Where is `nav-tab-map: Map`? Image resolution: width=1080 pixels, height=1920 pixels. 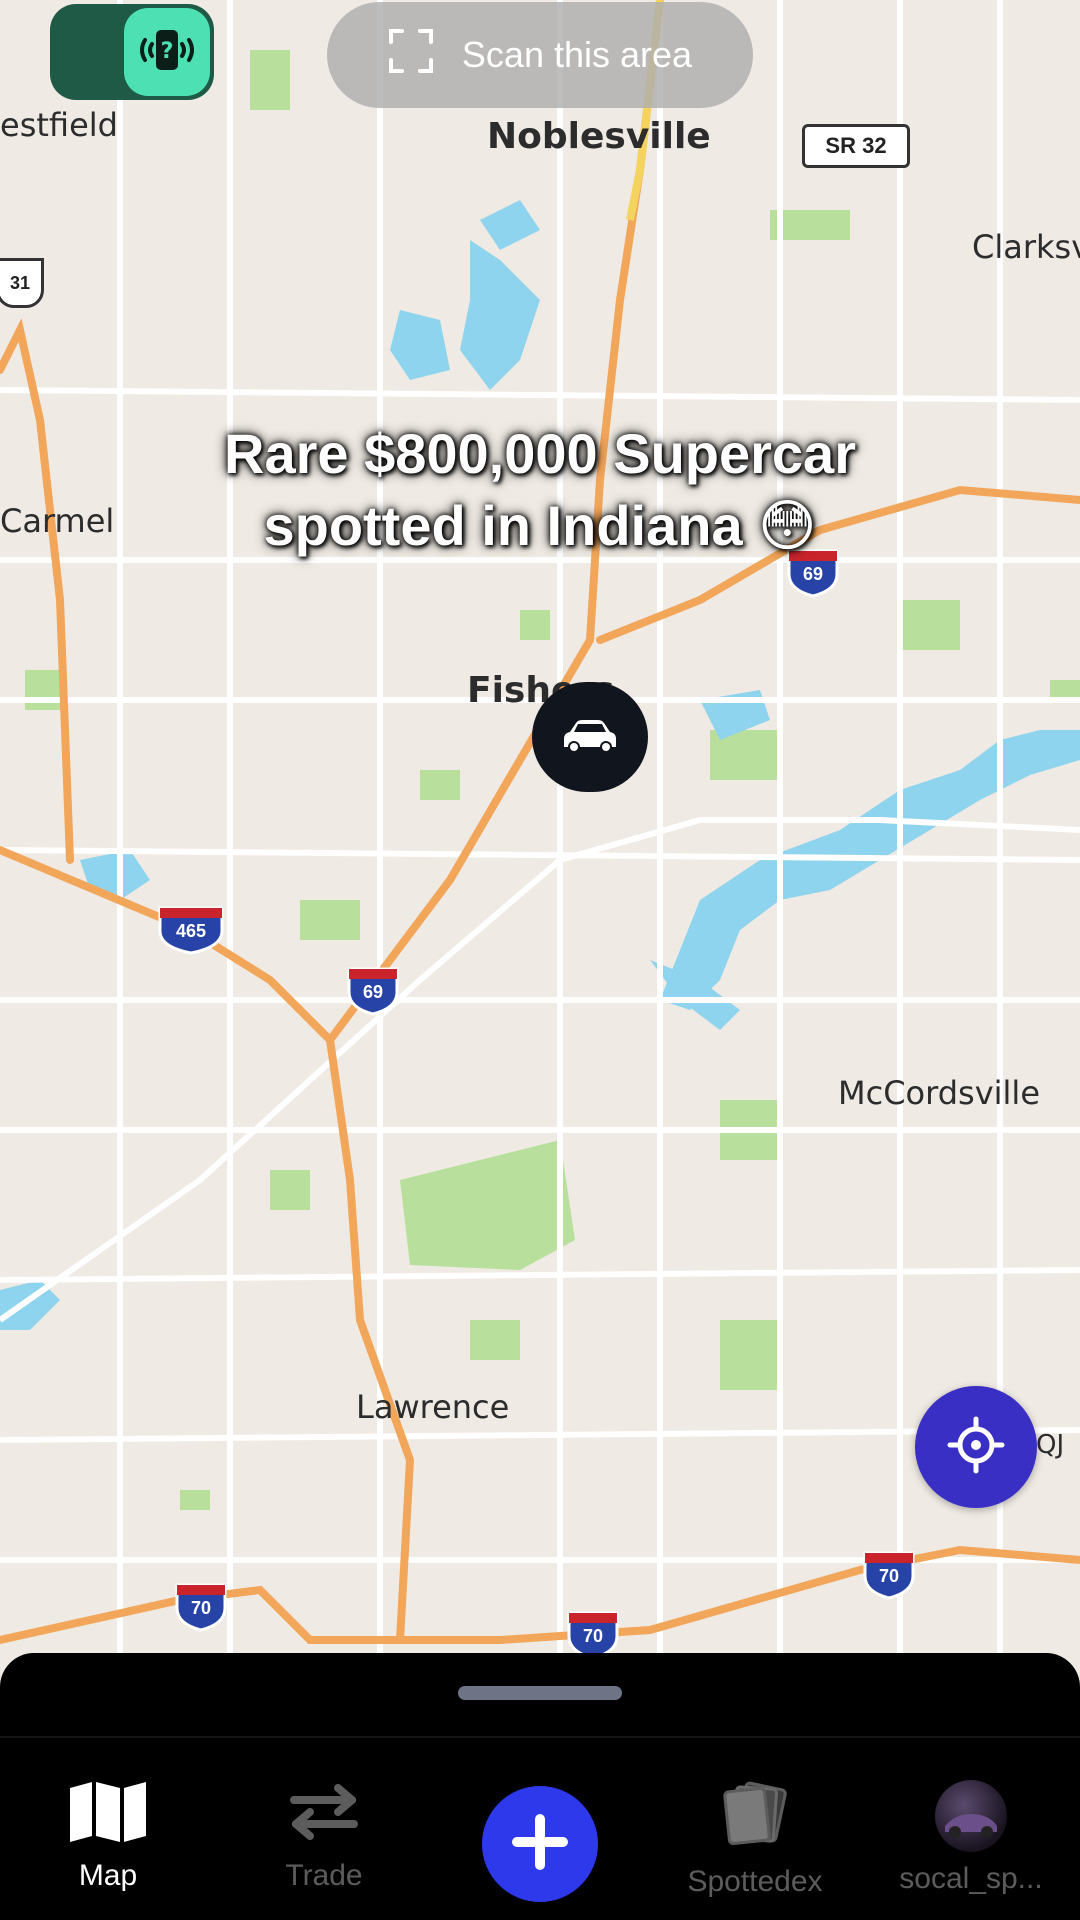
nav-tab-map: Map is located at coordinates (108, 1836).